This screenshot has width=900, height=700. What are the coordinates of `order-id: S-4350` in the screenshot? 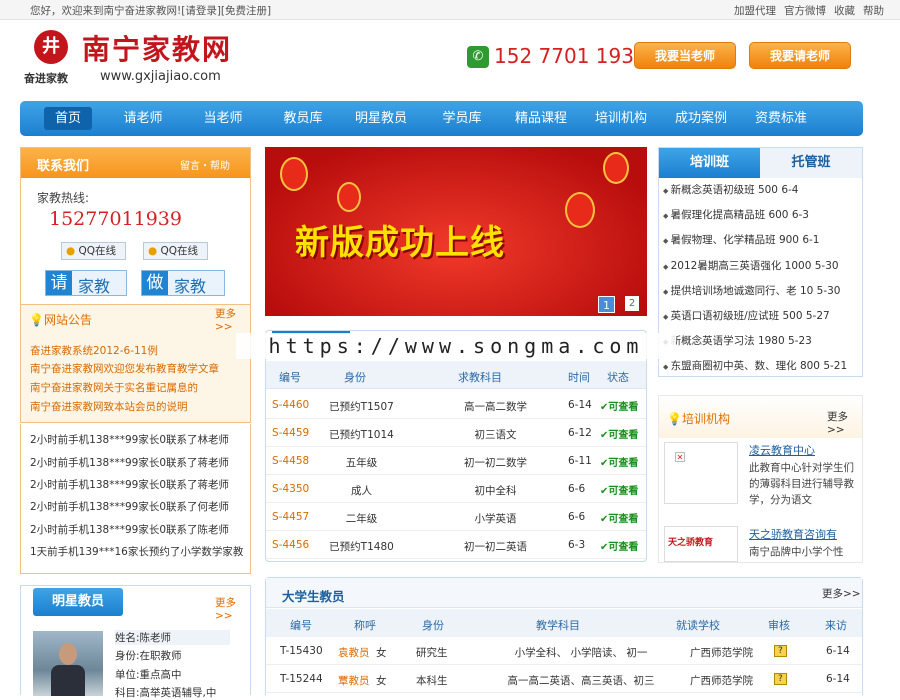 It's located at (291, 489).